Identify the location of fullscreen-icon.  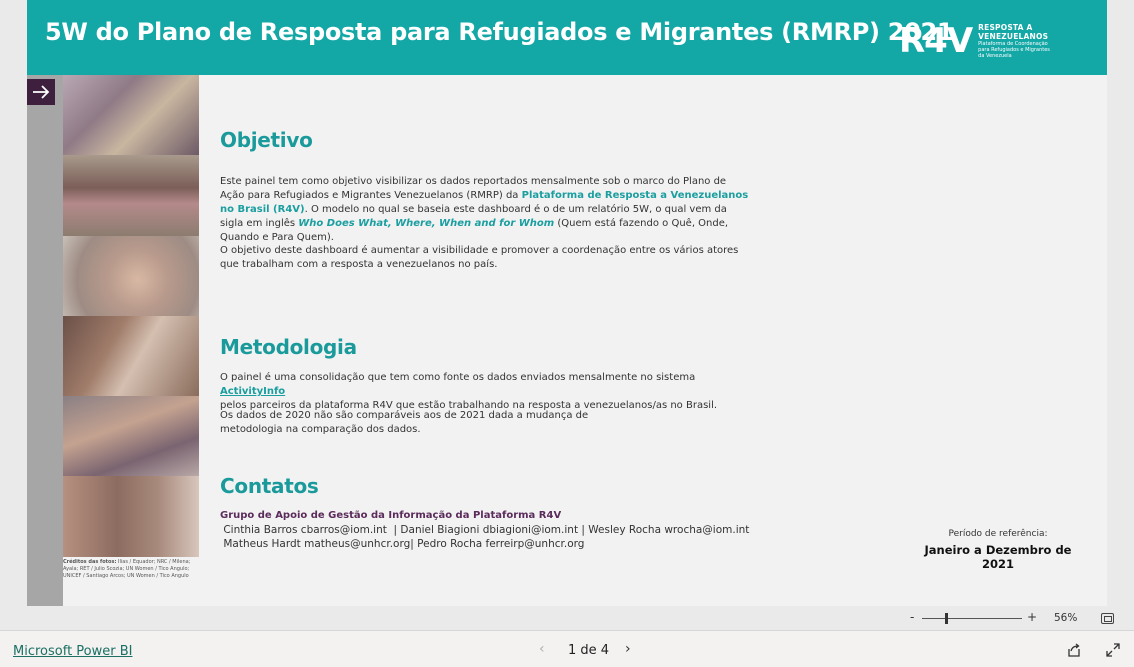
(1113, 650).